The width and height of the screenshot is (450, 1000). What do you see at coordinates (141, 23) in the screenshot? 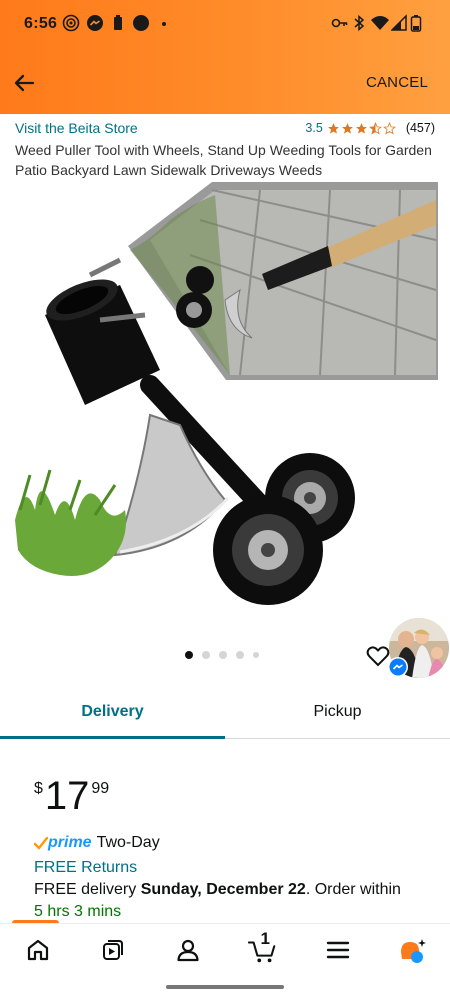
I see `record-status-icon` at bounding box center [141, 23].